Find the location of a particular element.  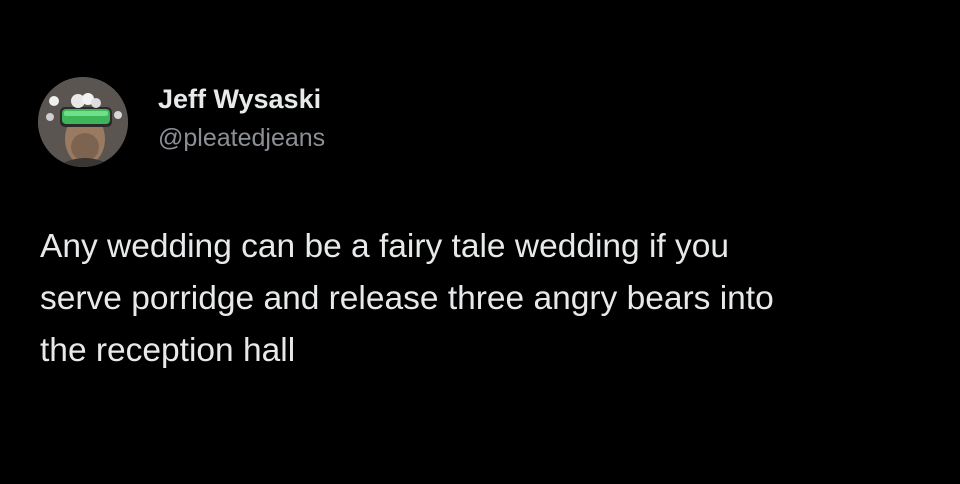

author-display-name: Jeff Wysaski is located at coordinates (241, 99).